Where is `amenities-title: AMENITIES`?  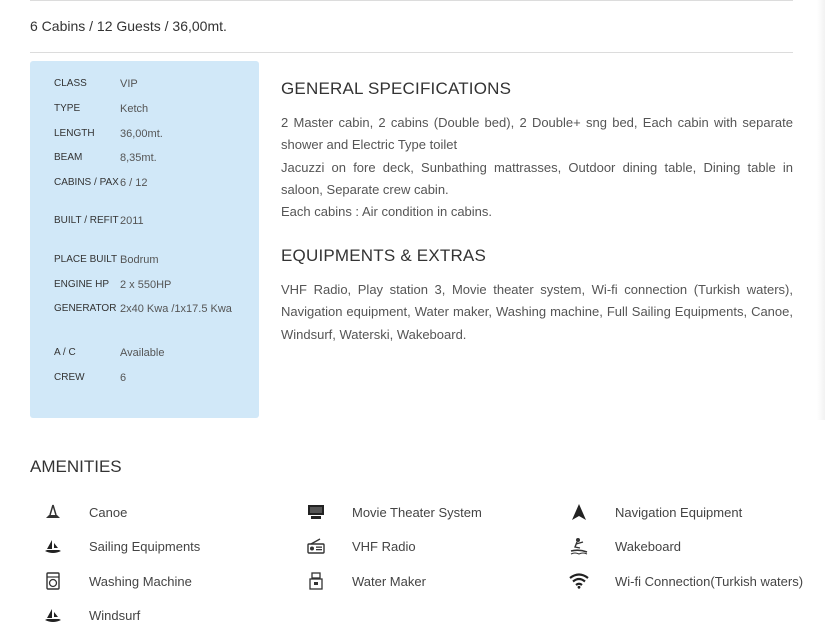 amenities-title: AMENITIES is located at coordinates (76, 466).